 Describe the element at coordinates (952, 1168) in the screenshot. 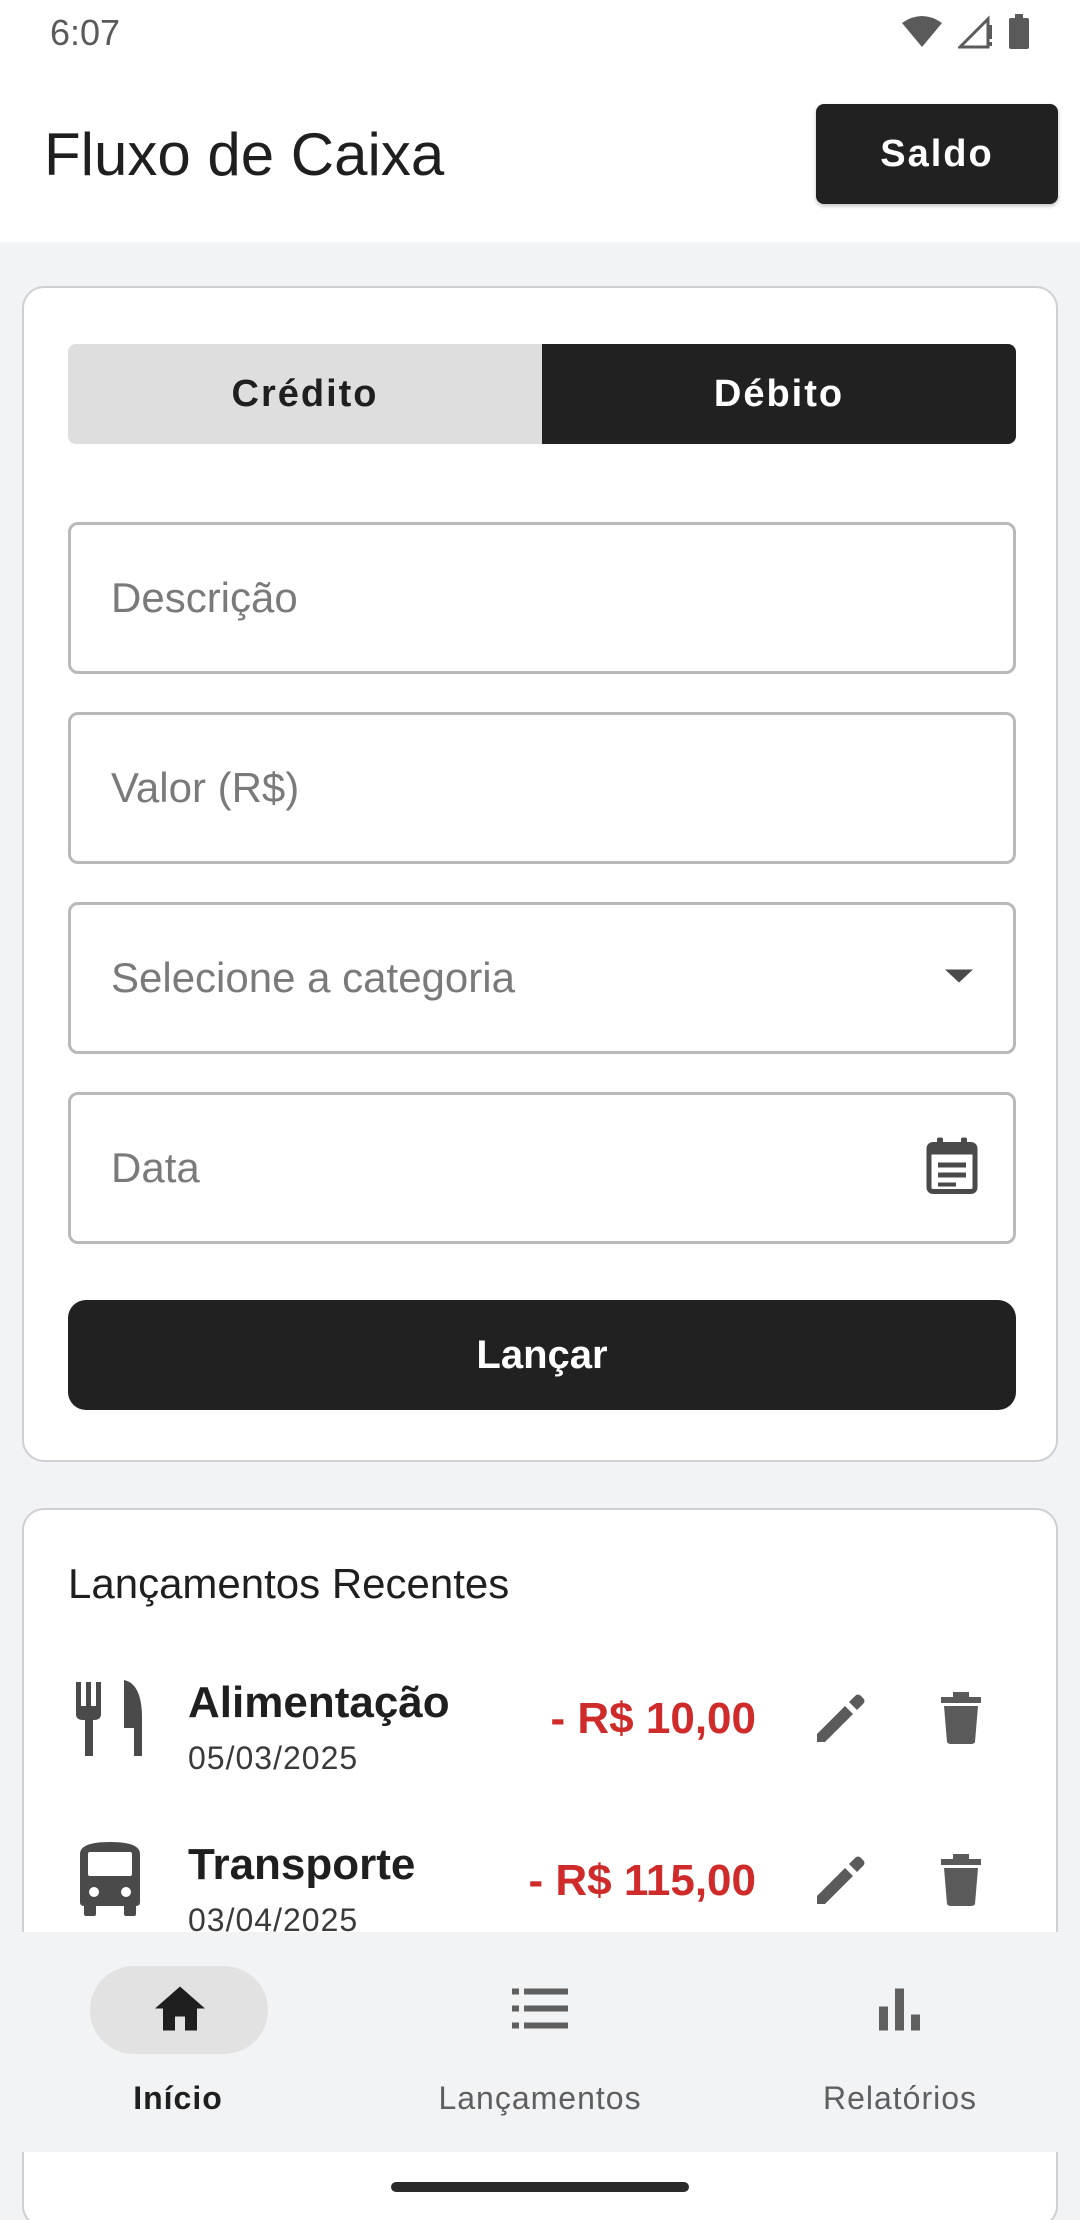

I see `calendar-icon` at that location.